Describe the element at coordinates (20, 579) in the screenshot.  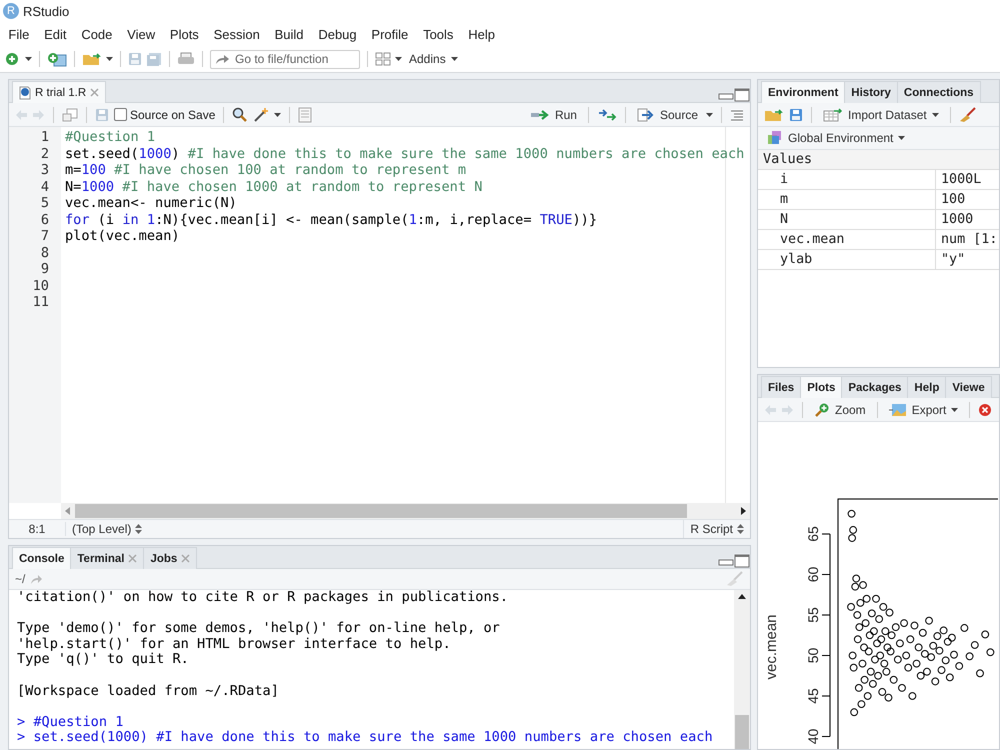
I see `working-directory: ~/` at that location.